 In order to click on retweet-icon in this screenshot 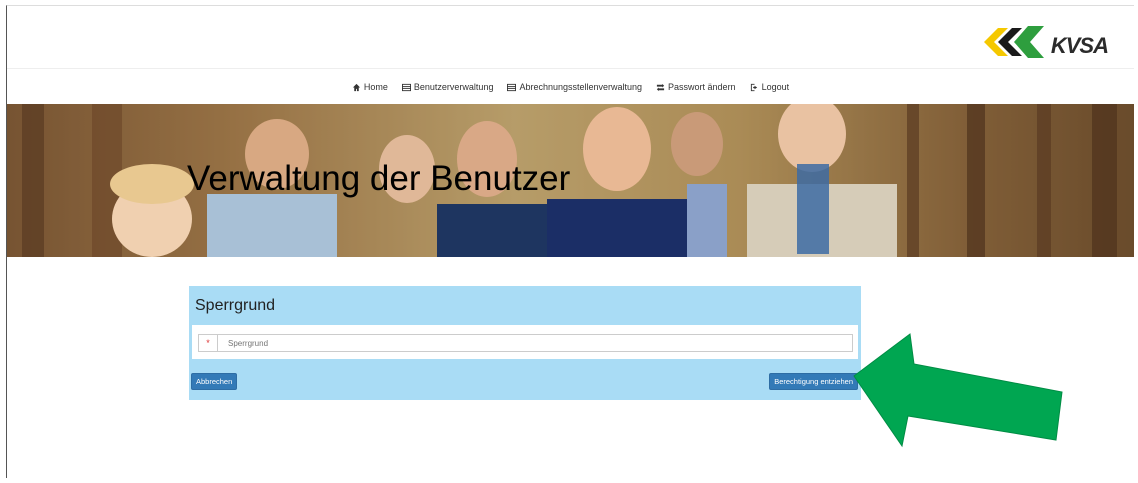, I will do `click(660, 87)`.